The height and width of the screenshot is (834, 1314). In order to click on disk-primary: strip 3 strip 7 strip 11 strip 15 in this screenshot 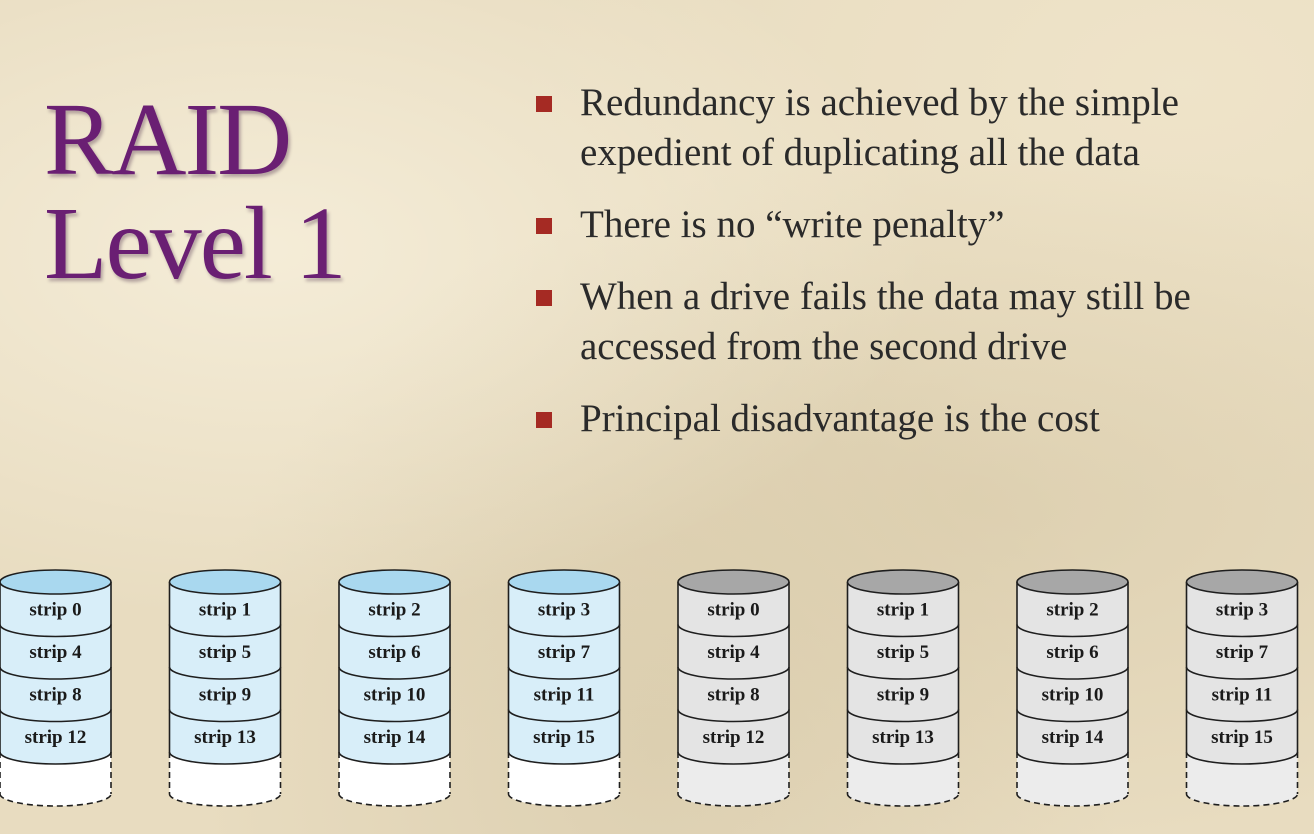, I will do `click(564, 688)`.